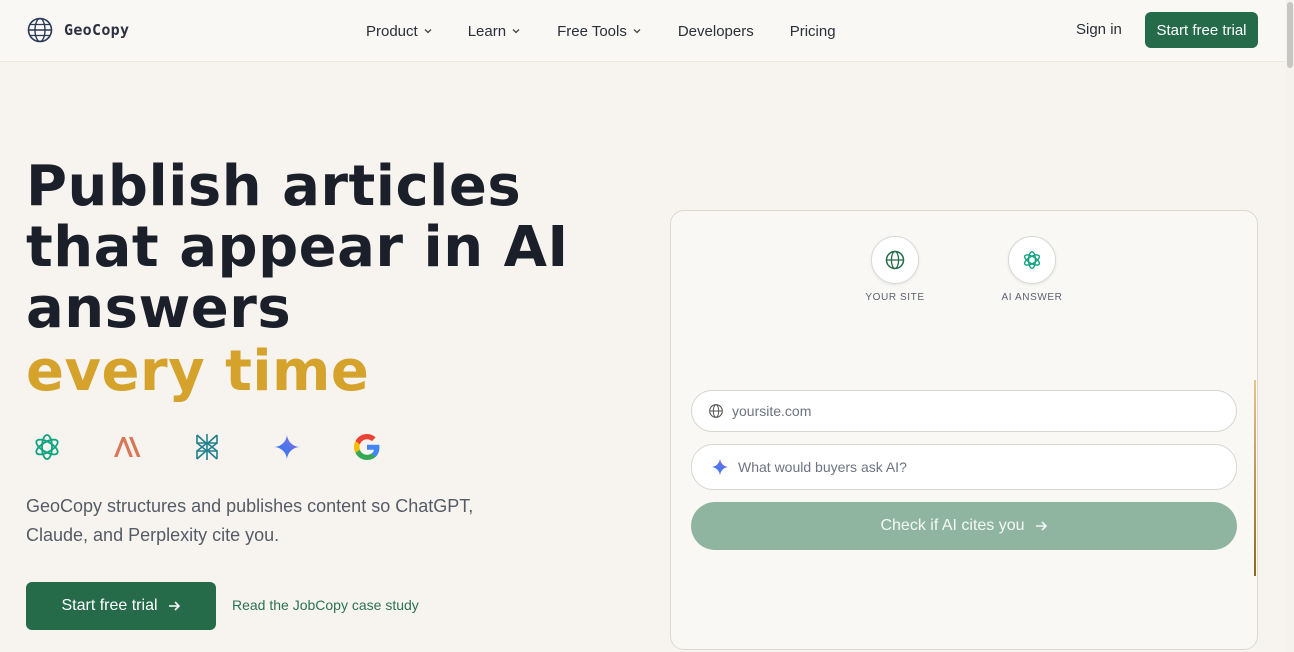 The image size is (1294, 652). I want to click on headline-accent: every time, so click(198, 371).